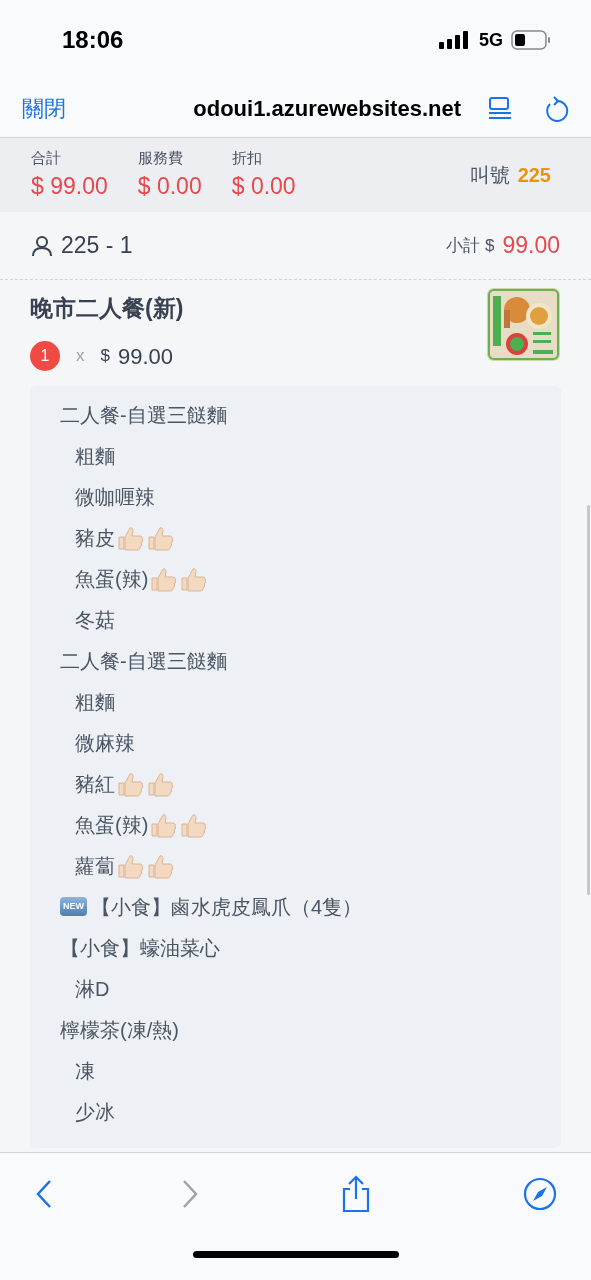 This screenshot has height=1280, width=591. I want to click on option-text: 凍, so click(85, 1071).